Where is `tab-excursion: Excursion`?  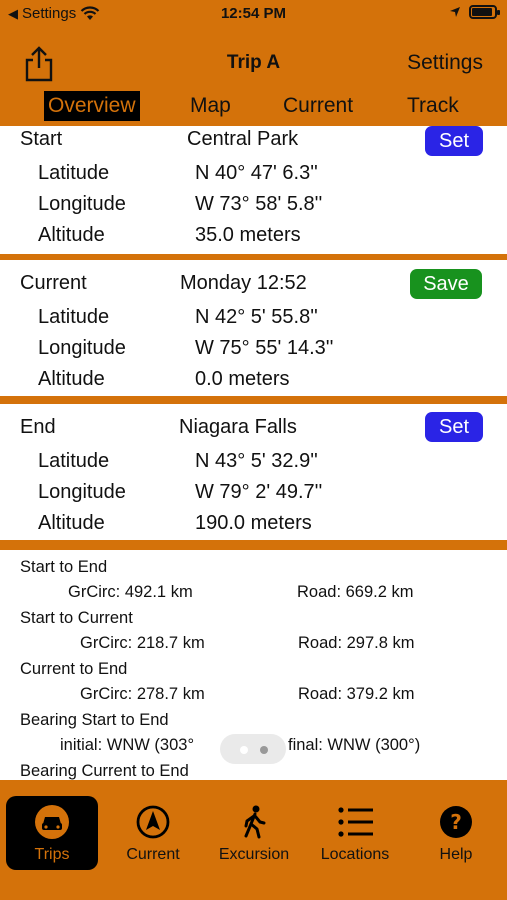
tab-excursion: Excursion is located at coordinates (254, 833).